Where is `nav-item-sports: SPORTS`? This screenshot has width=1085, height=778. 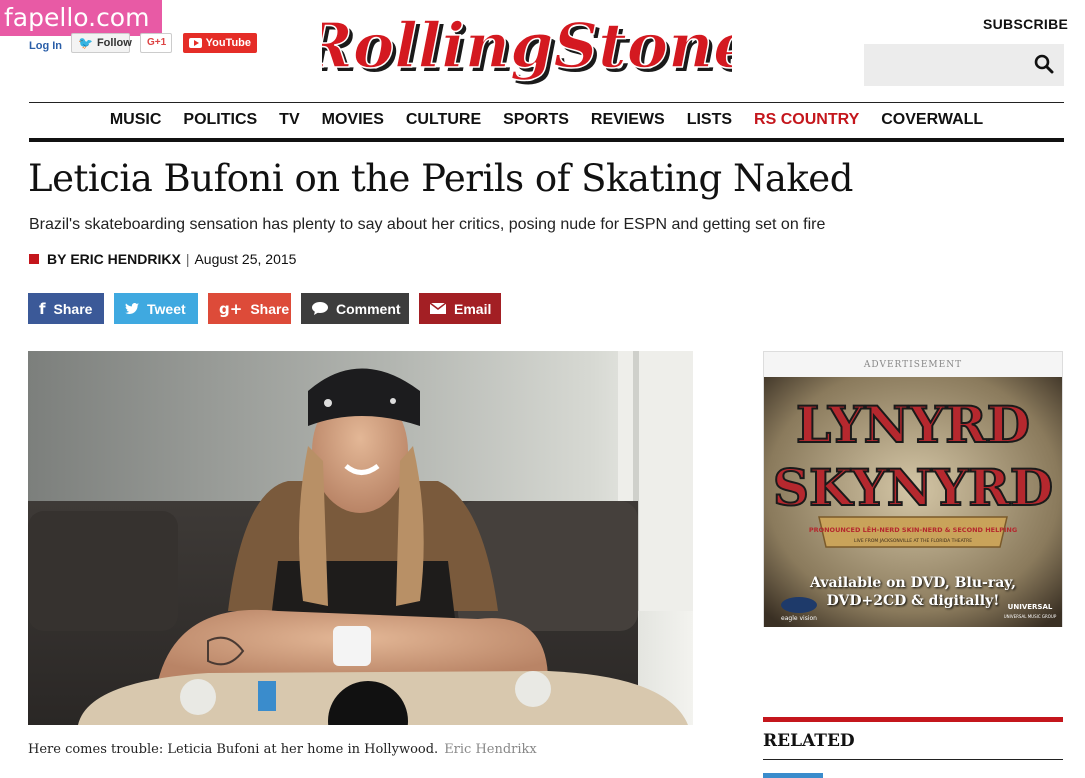 nav-item-sports: SPORTS is located at coordinates (536, 121).